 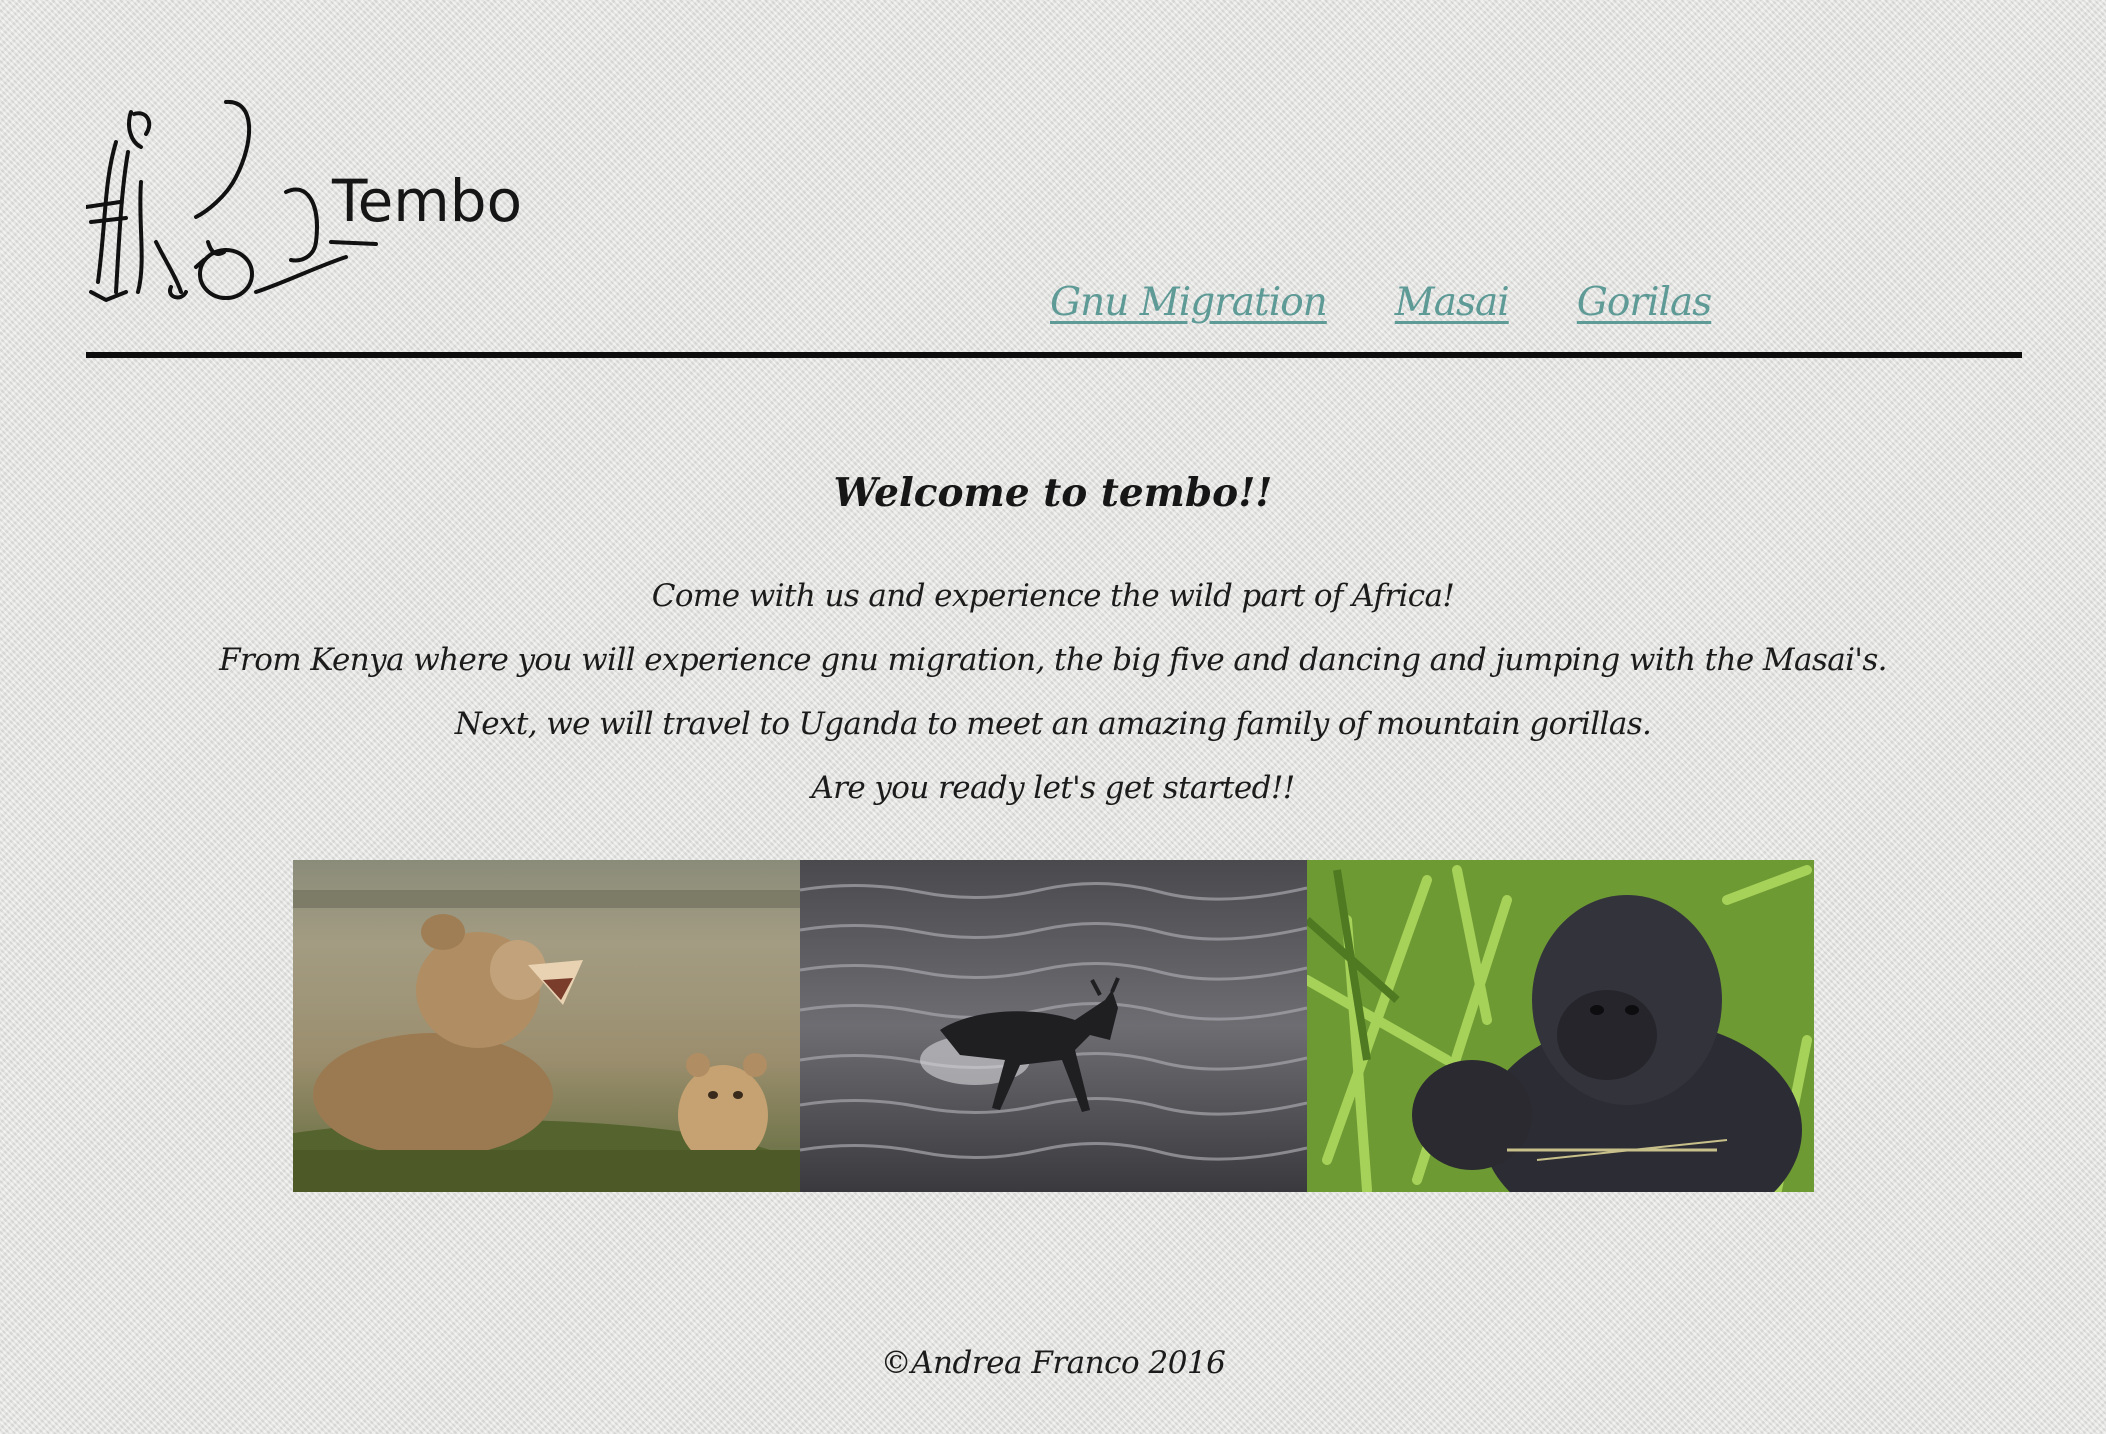 I want to click on gorilla-photo, so click(x=1560, y=1026).